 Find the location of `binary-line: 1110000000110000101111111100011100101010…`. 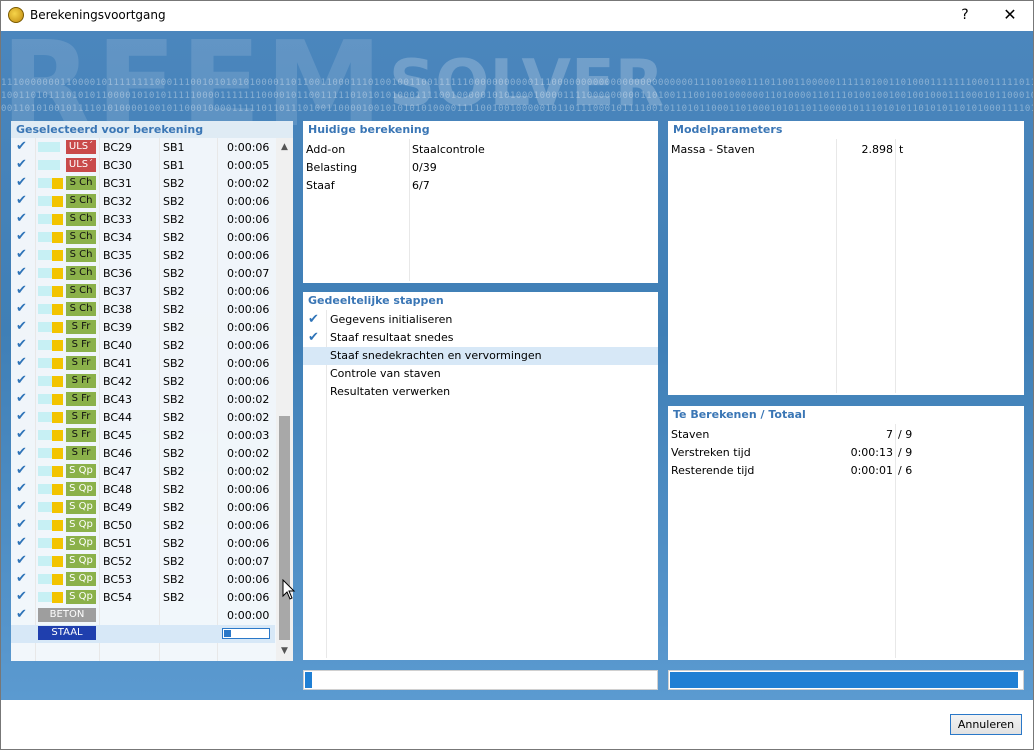

binary-line: 1110000000110000101111111100011100101010… is located at coordinates (517, 83).